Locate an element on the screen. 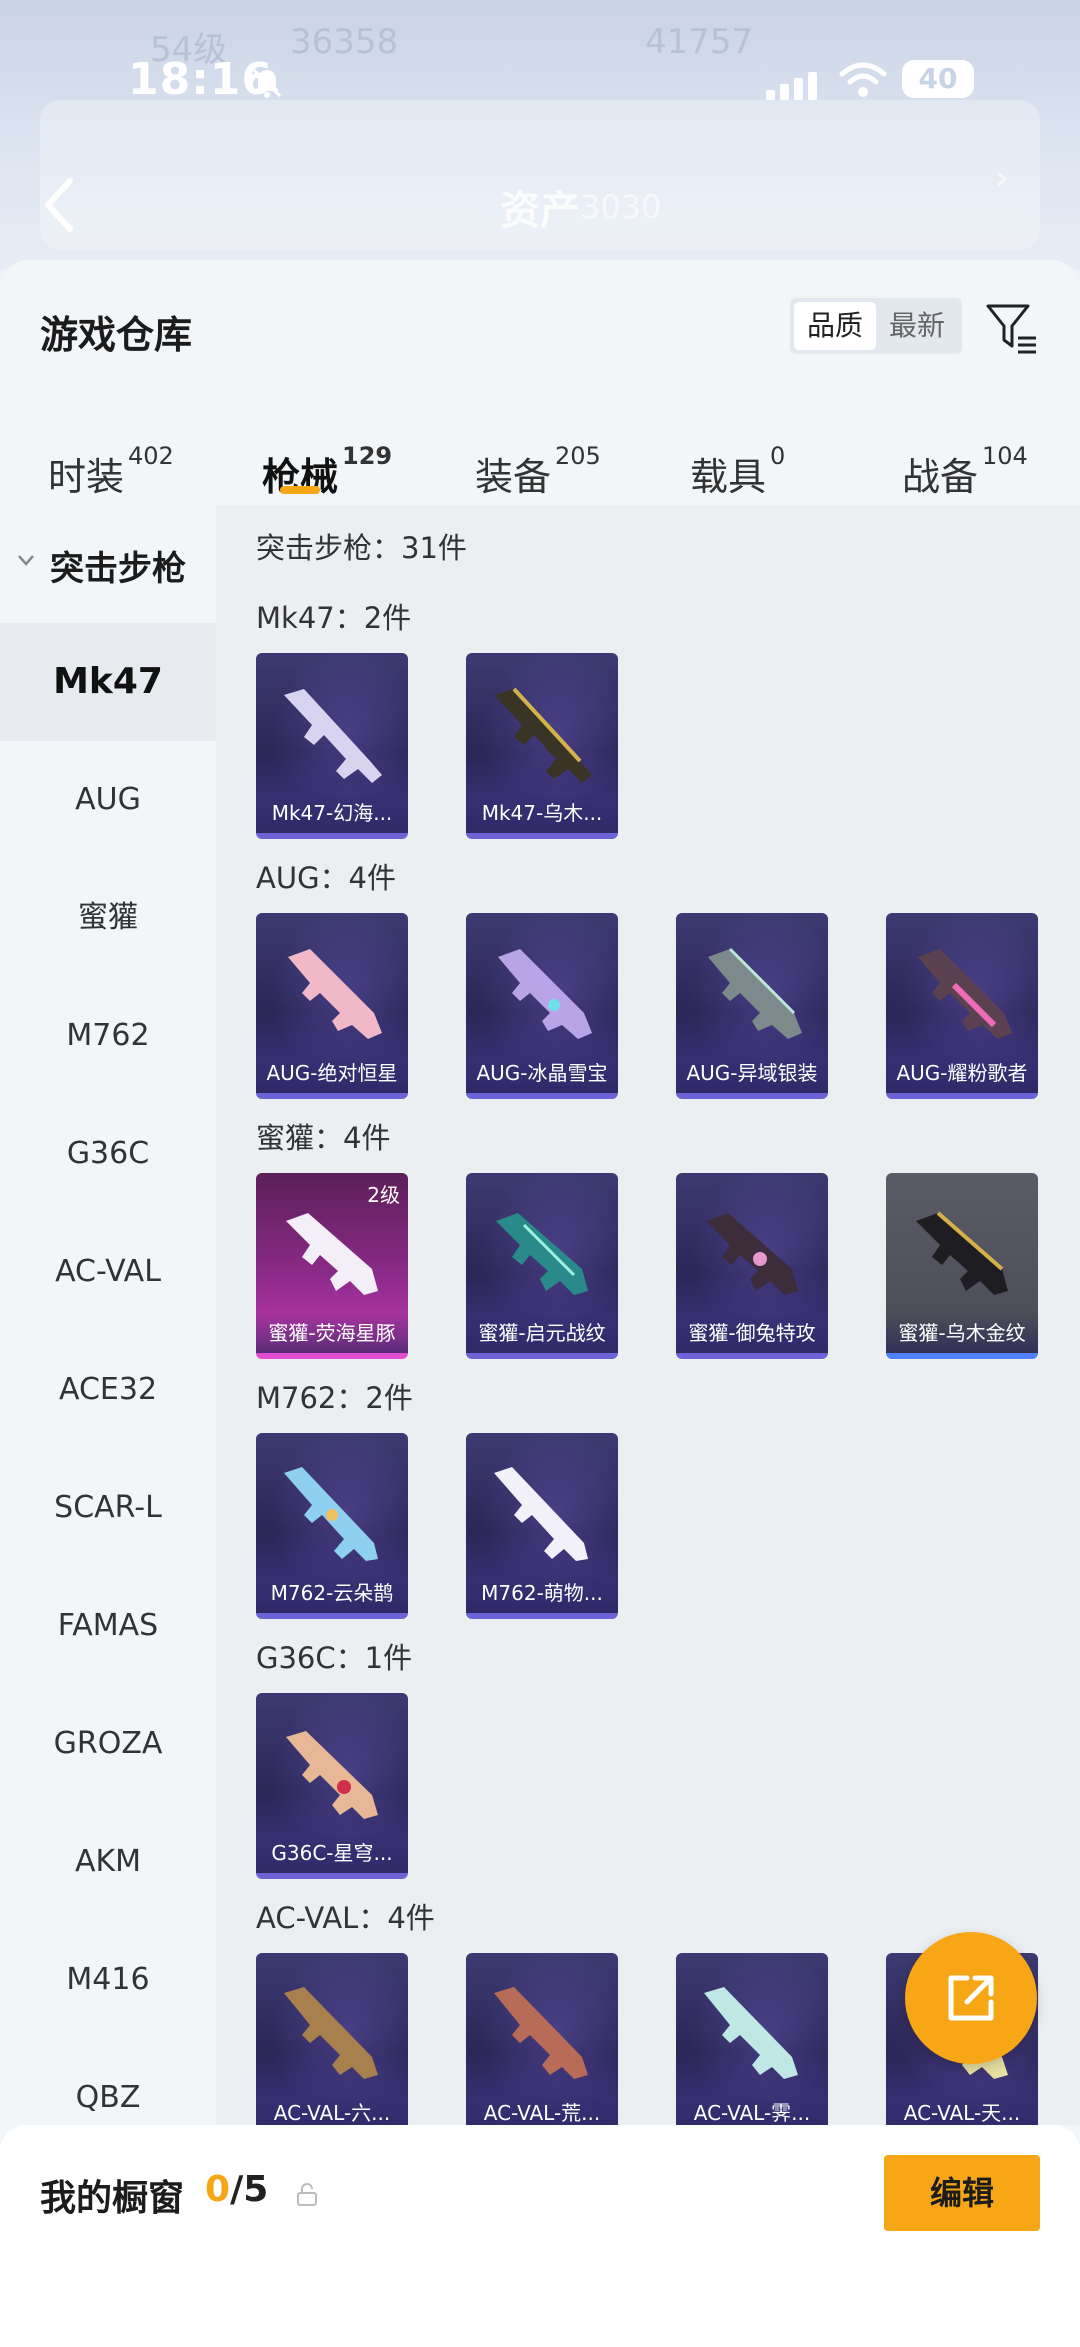 The height and width of the screenshot is (2347, 1080). category-summary: 突击步枪：31件 is located at coordinates (361, 548).